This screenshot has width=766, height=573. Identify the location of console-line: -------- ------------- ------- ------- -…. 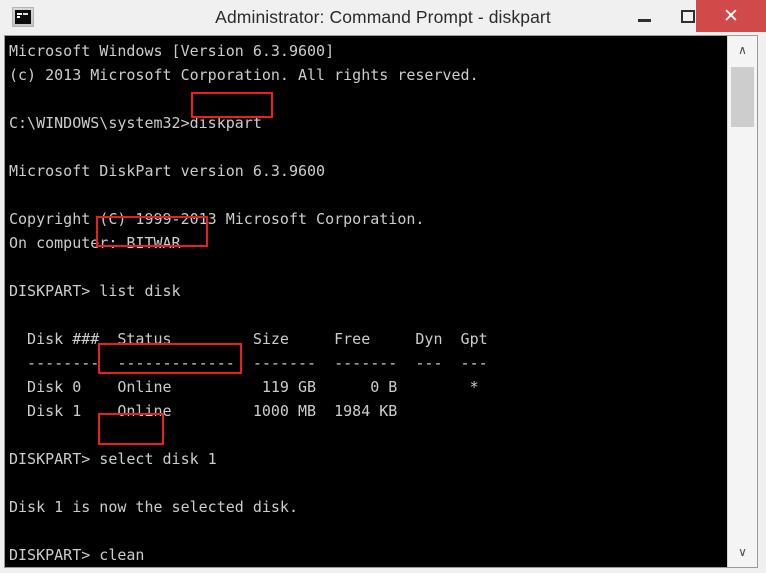
(248, 363).